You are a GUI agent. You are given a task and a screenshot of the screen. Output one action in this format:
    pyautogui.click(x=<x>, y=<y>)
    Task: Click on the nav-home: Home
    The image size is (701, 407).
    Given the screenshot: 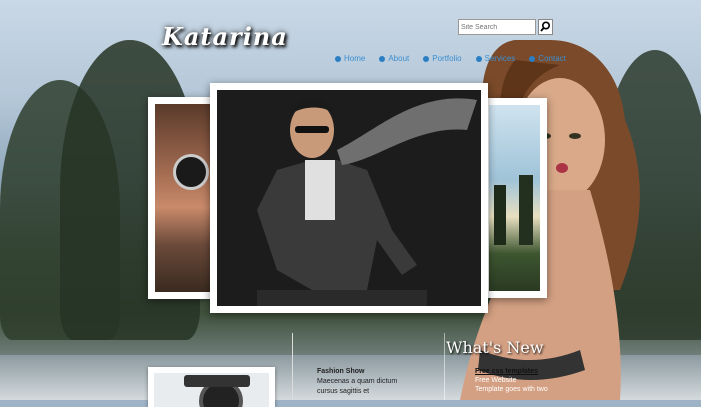 What is the action you would take?
    pyautogui.click(x=350, y=58)
    